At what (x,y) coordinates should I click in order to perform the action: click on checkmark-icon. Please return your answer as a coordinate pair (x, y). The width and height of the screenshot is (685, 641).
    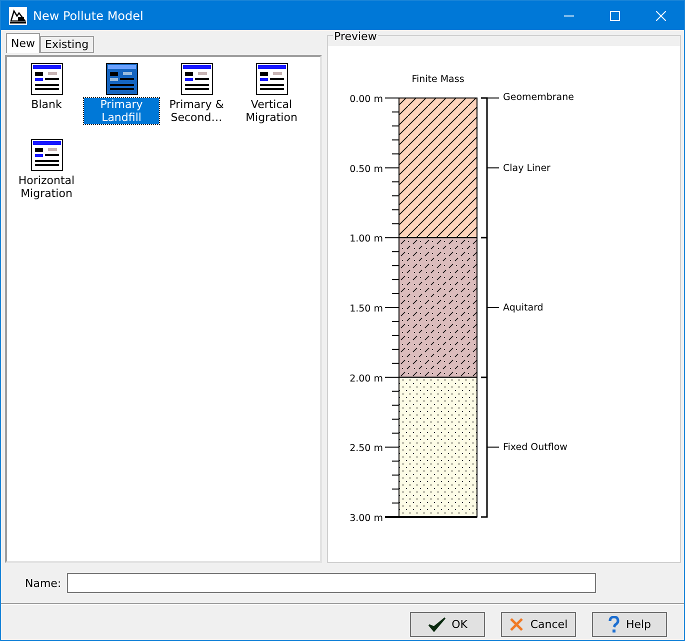
    Looking at the image, I should click on (437, 624).